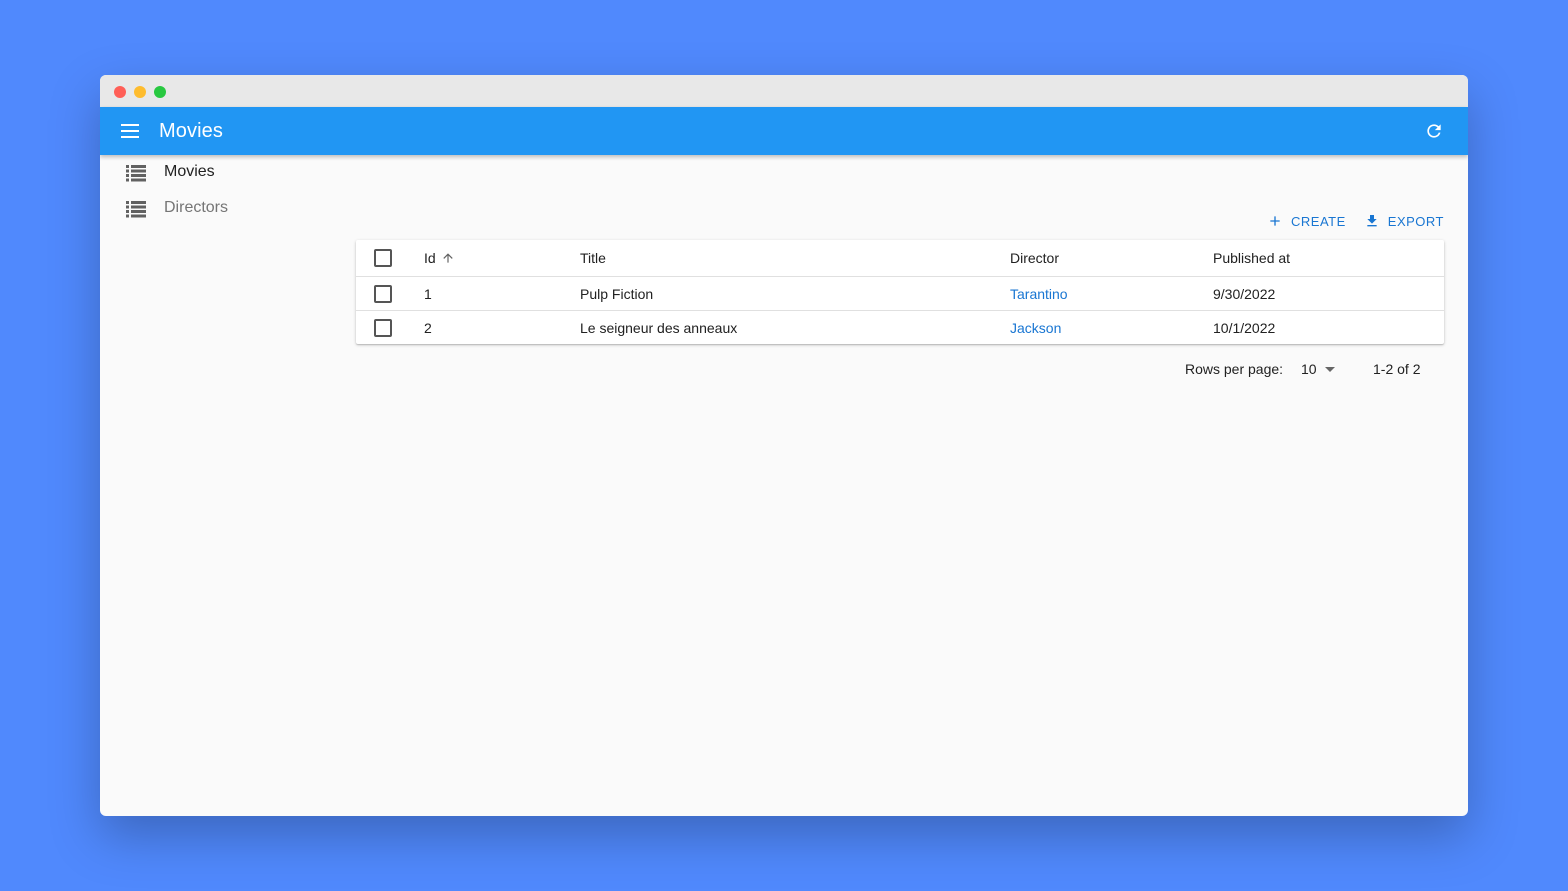  I want to click on director-link: Tarantino, so click(1039, 294).